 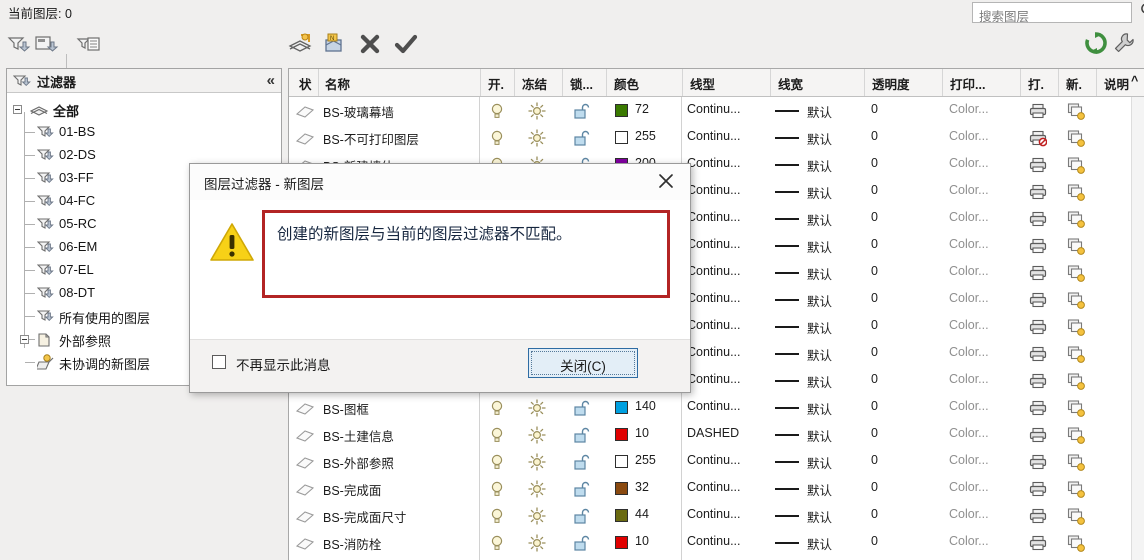 What do you see at coordinates (283, 365) in the screenshot?
I see `dont-show-again-label: 不再显示此消息` at bounding box center [283, 365].